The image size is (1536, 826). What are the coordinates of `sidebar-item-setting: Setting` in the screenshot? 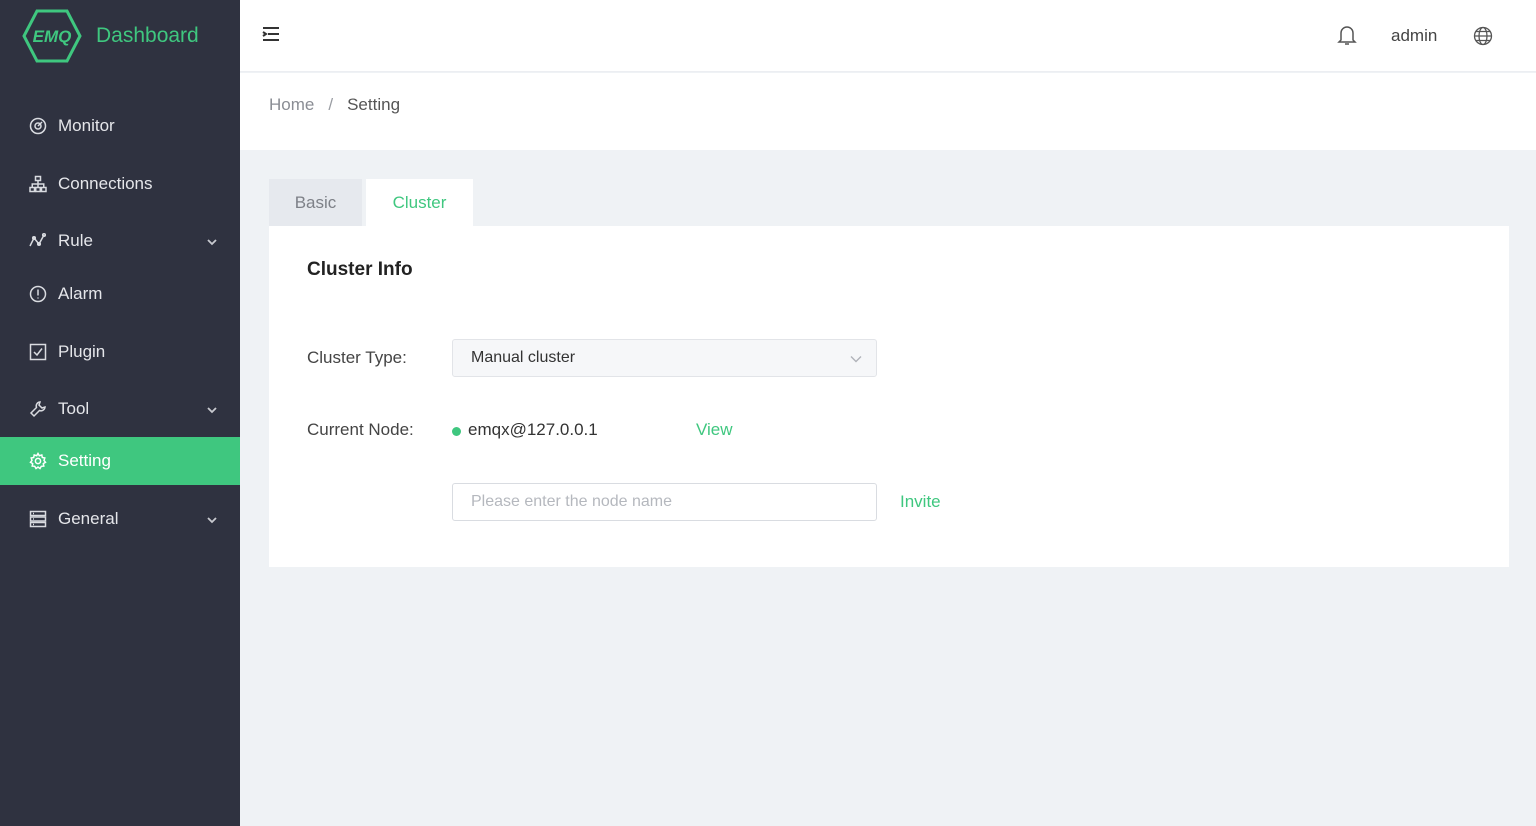 It's located at (120, 461).